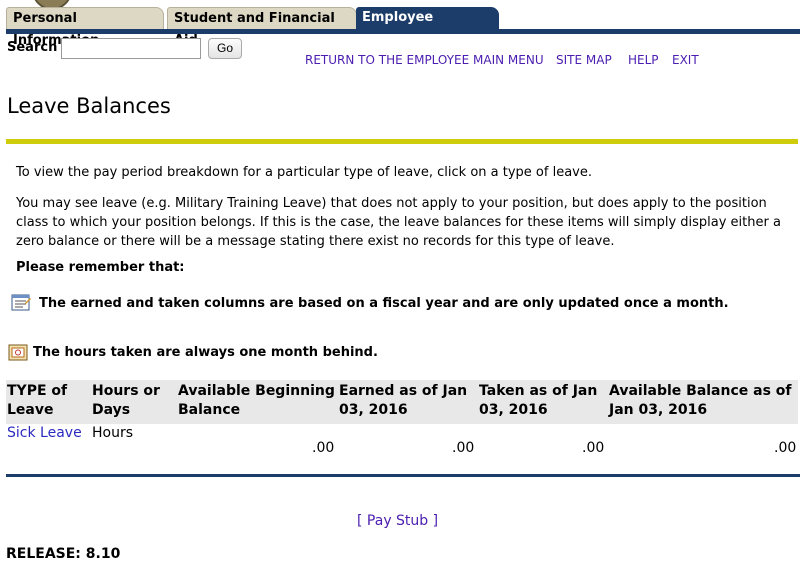 Image resolution: width=806 pixels, height=578 pixels. I want to click on tab-underline, so click(403, 31).